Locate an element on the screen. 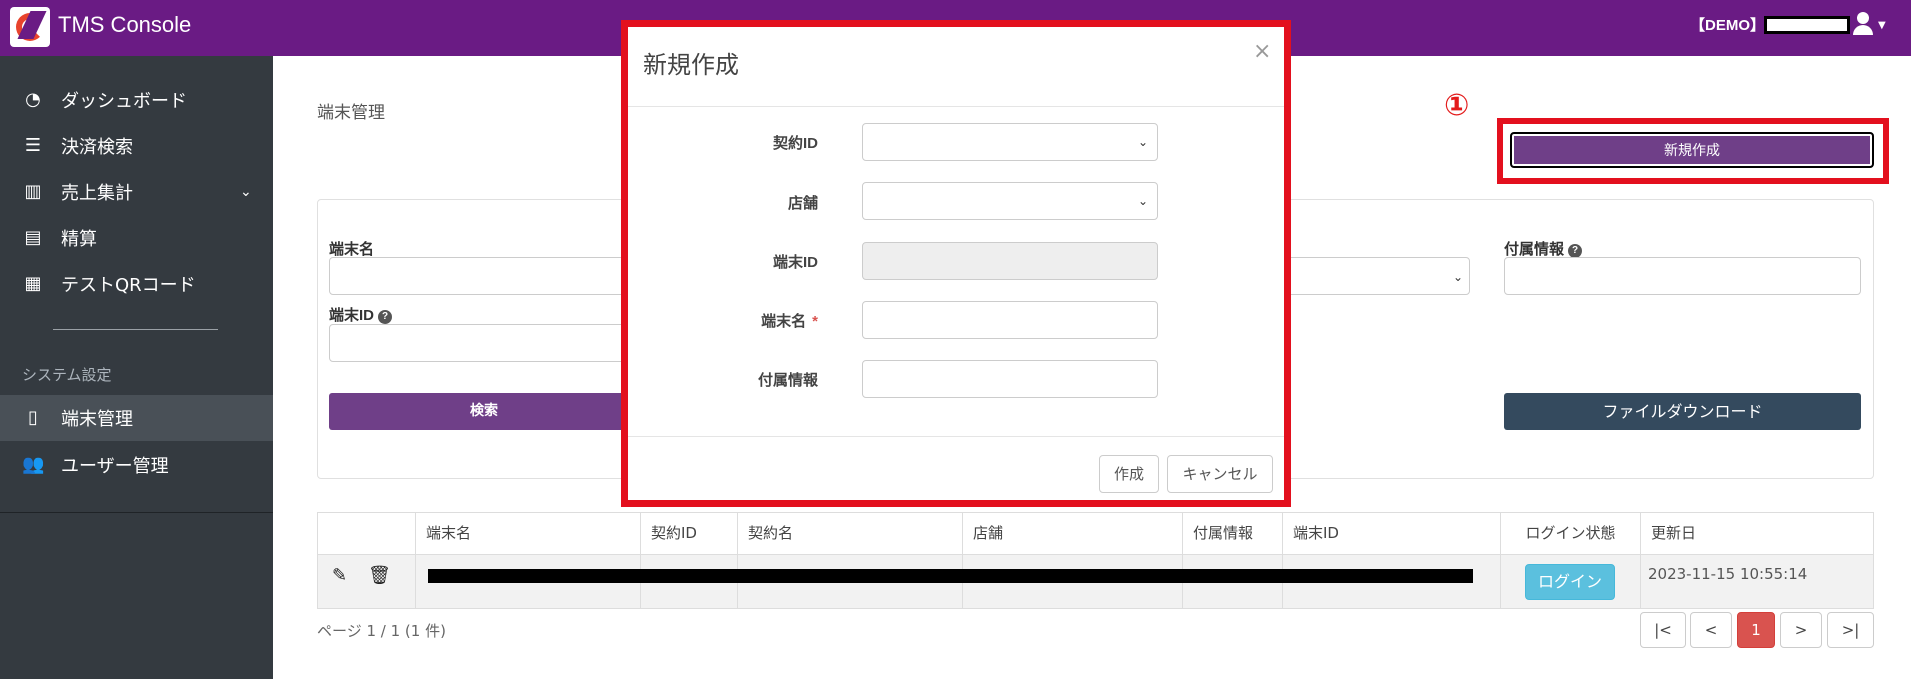 The image size is (1911, 679). sidebar-item-label: ユーザー管理 is located at coordinates (115, 466).